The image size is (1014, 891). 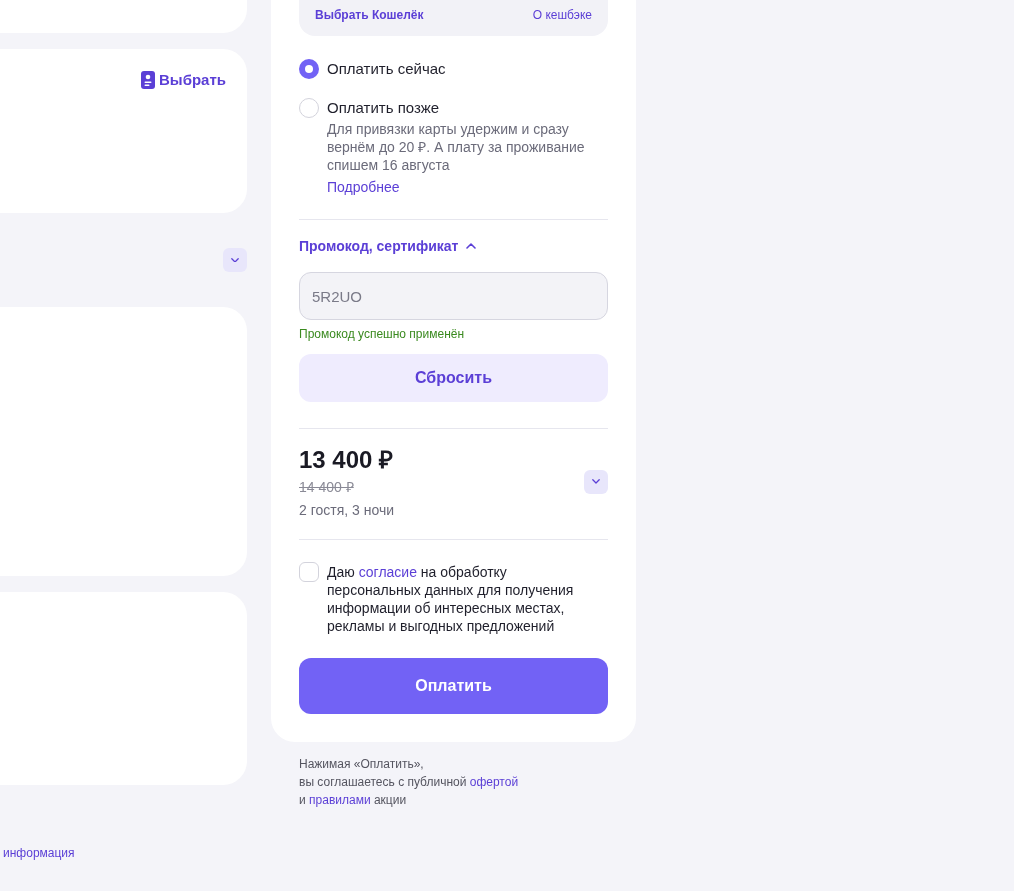 I want to click on consent-text: Даю согласие на обработку персональных данных для получения информации об интересных местах, рекламы и выгодных предложений, so click(x=451, y=599).